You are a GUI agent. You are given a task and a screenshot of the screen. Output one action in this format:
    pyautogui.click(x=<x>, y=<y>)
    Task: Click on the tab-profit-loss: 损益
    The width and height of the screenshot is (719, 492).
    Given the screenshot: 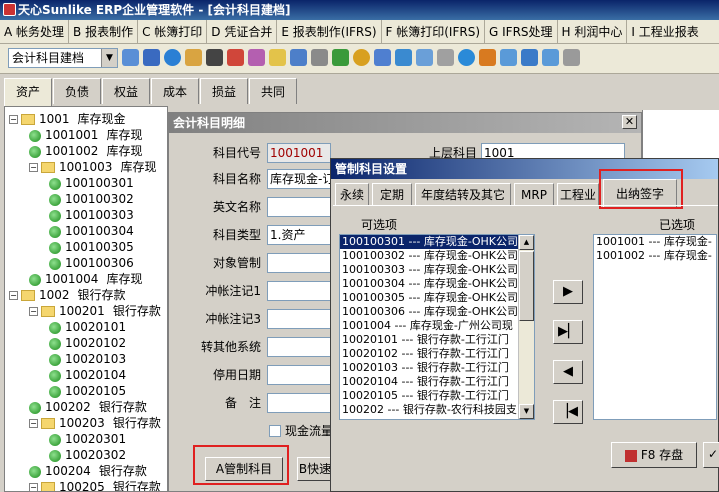 What is the action you would take?
    pyautogui.click(x=224, y=91)
    